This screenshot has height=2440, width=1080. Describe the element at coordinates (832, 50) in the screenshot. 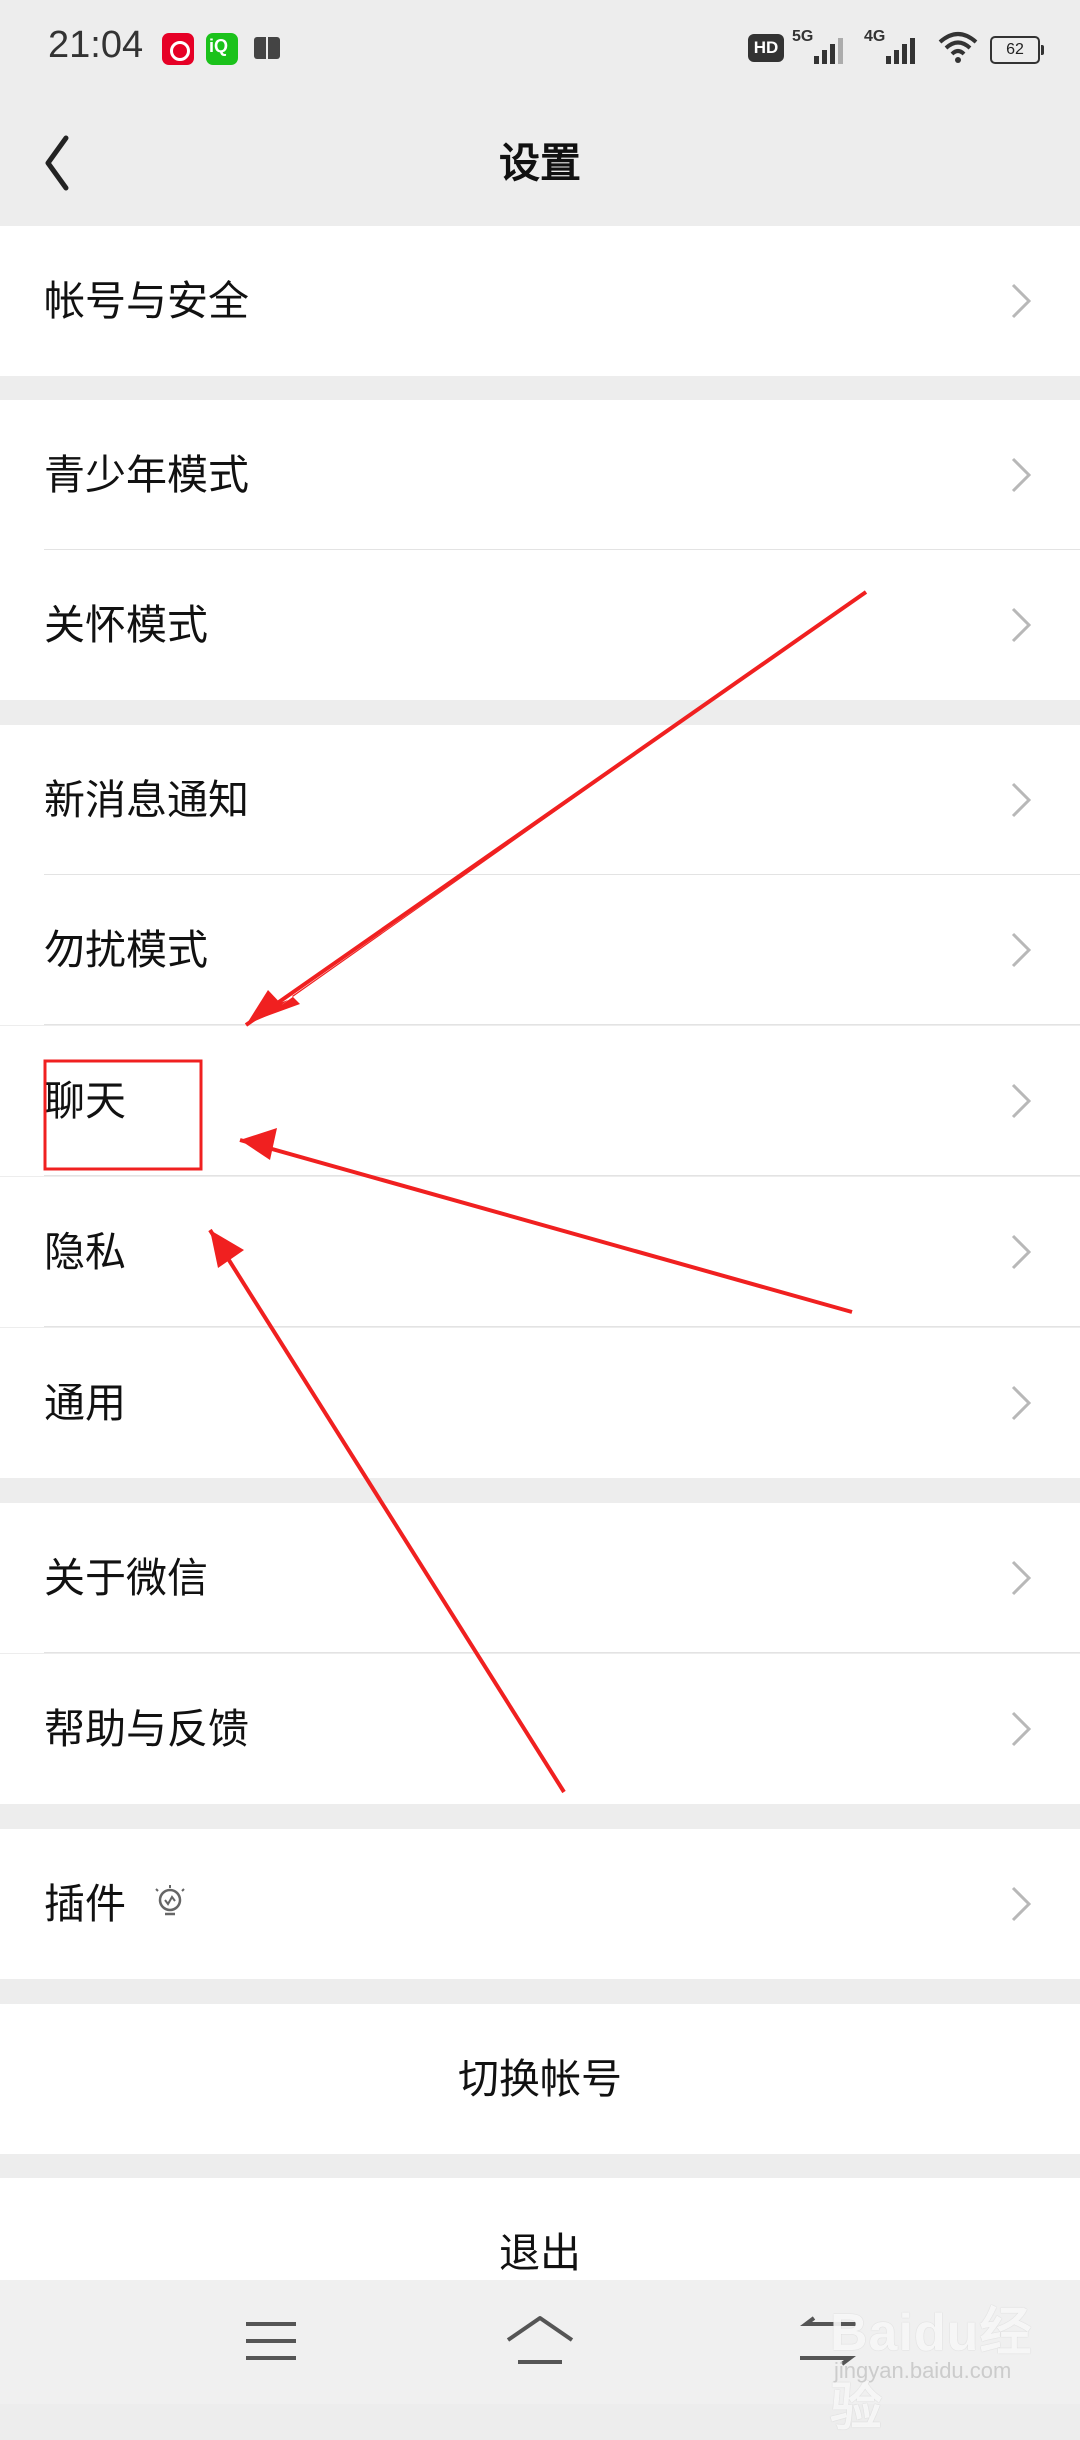

I see `signal-5g-icon` at that location.